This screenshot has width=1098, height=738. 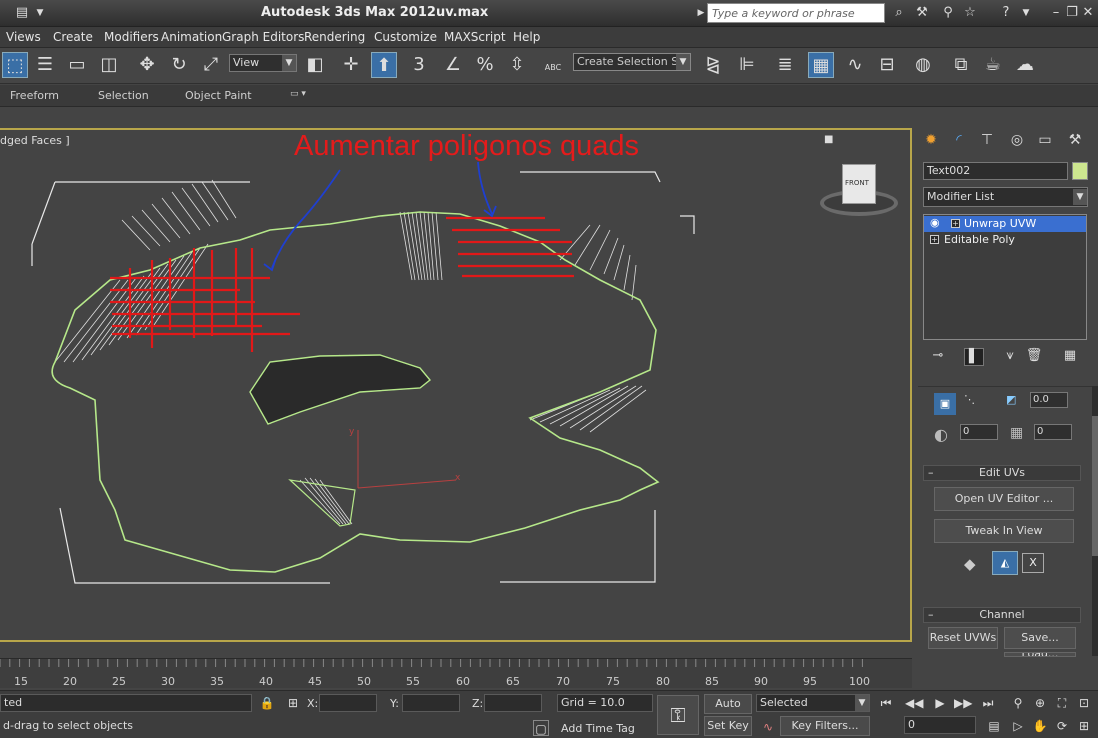 I want to click on sphere-icon: ◐, so click(x=941, y=434).